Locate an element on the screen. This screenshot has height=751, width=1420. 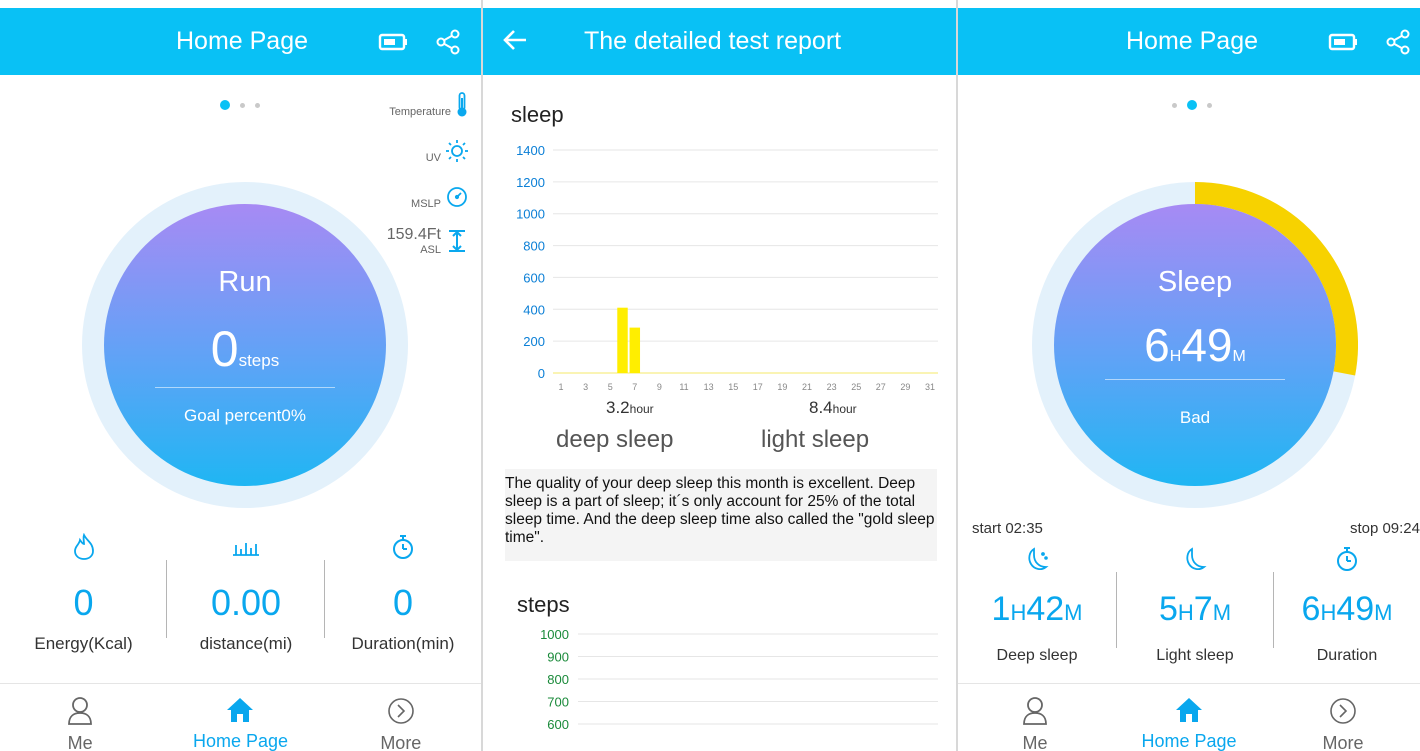
app-header: Home Page is located at coordinates (240, 41).